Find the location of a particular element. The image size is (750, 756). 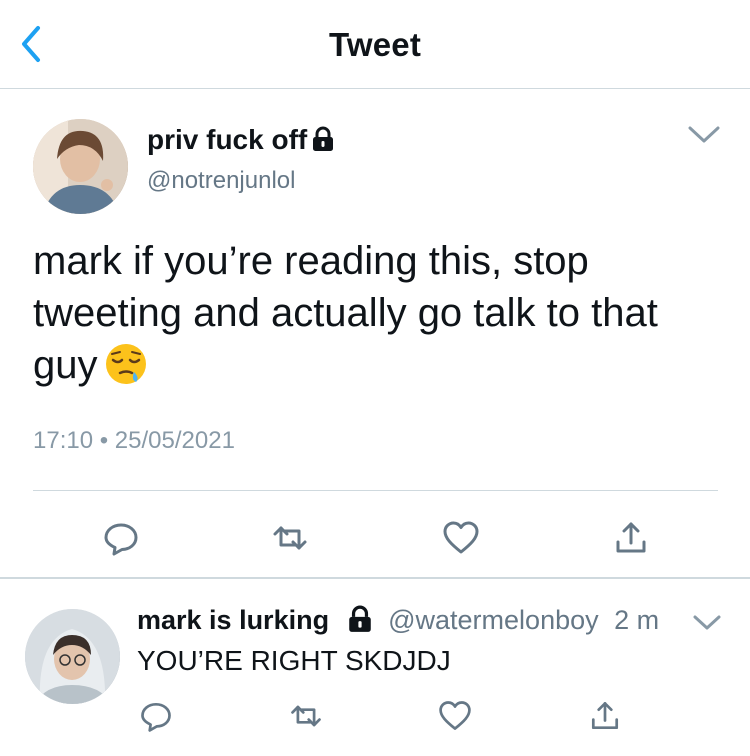

handle: @notrenjunlol is located at coordinates (221, 181).